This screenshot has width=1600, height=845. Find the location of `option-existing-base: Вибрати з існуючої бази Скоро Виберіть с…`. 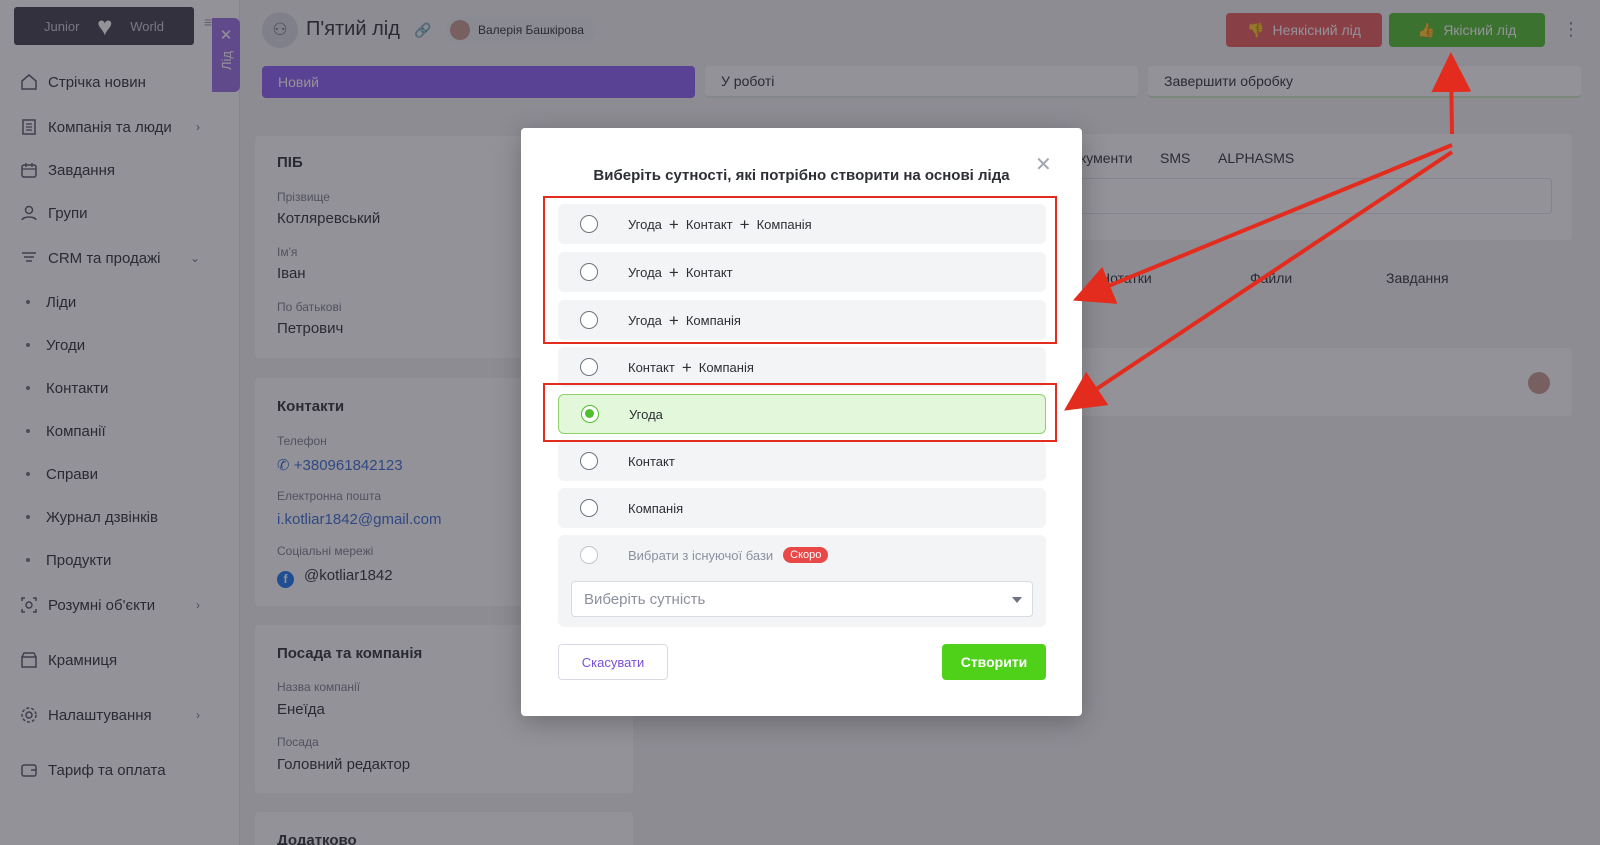

option-existing-base: Вибрати з існуючої бази Скоро Виберіть с… is located at coordinates (802, 581).